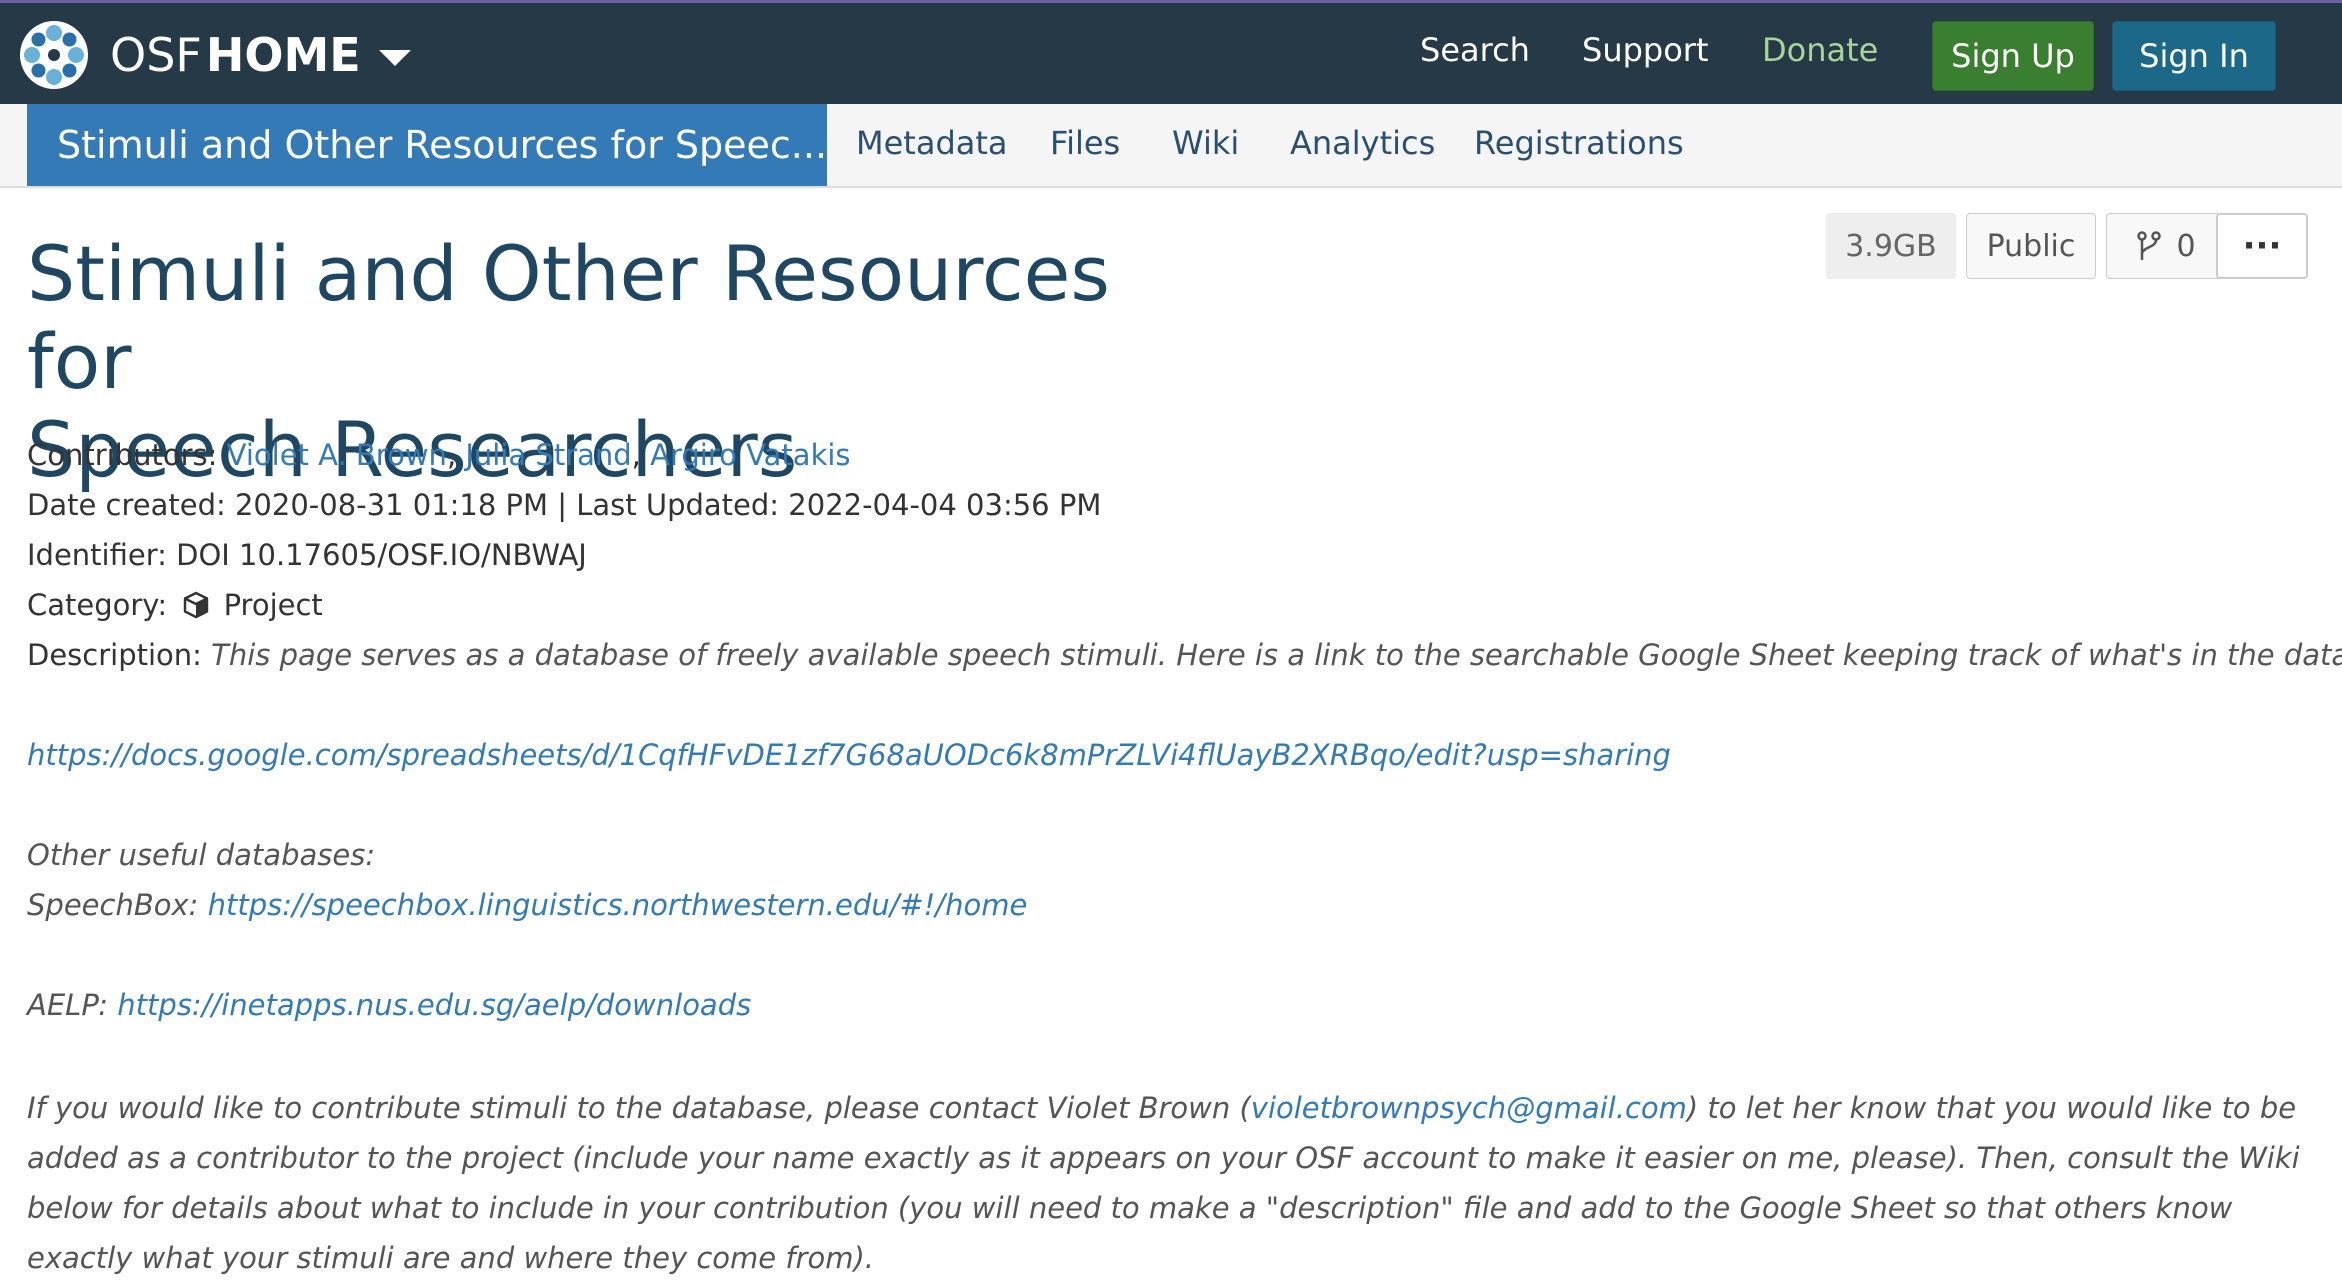 This screenshot has height=1284, width=2342. Describe the element at coordinates (307, 555) in the screenshot. I see `identifier-line: Identifier: DOI 10.17605/OSF.IO/NBWAJ` at that location.